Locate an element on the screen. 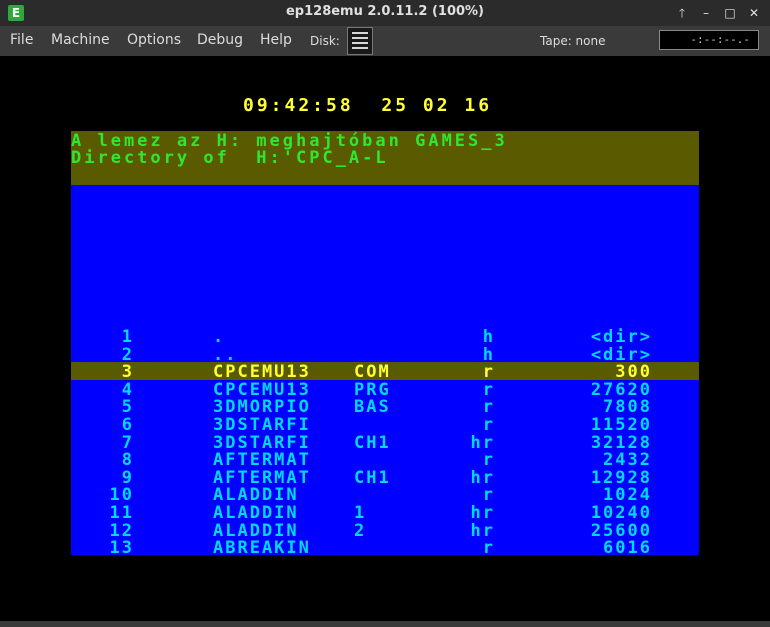 The height and width of the screenshot is (627, 770). menu-machine: Machine is located at coordinates (80, 40).